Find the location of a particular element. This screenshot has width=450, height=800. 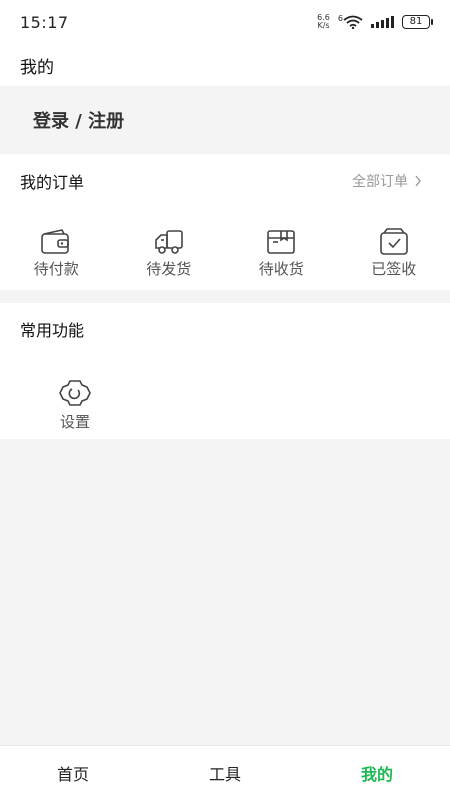

battery-icon: 81 is located at coordinates (417, 22).